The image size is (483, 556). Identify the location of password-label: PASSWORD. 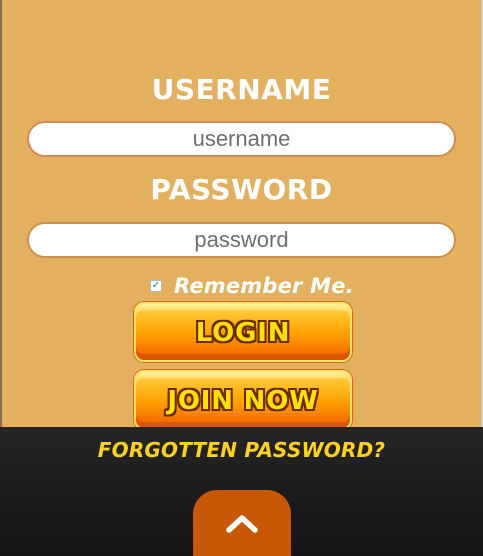
(241, 189).